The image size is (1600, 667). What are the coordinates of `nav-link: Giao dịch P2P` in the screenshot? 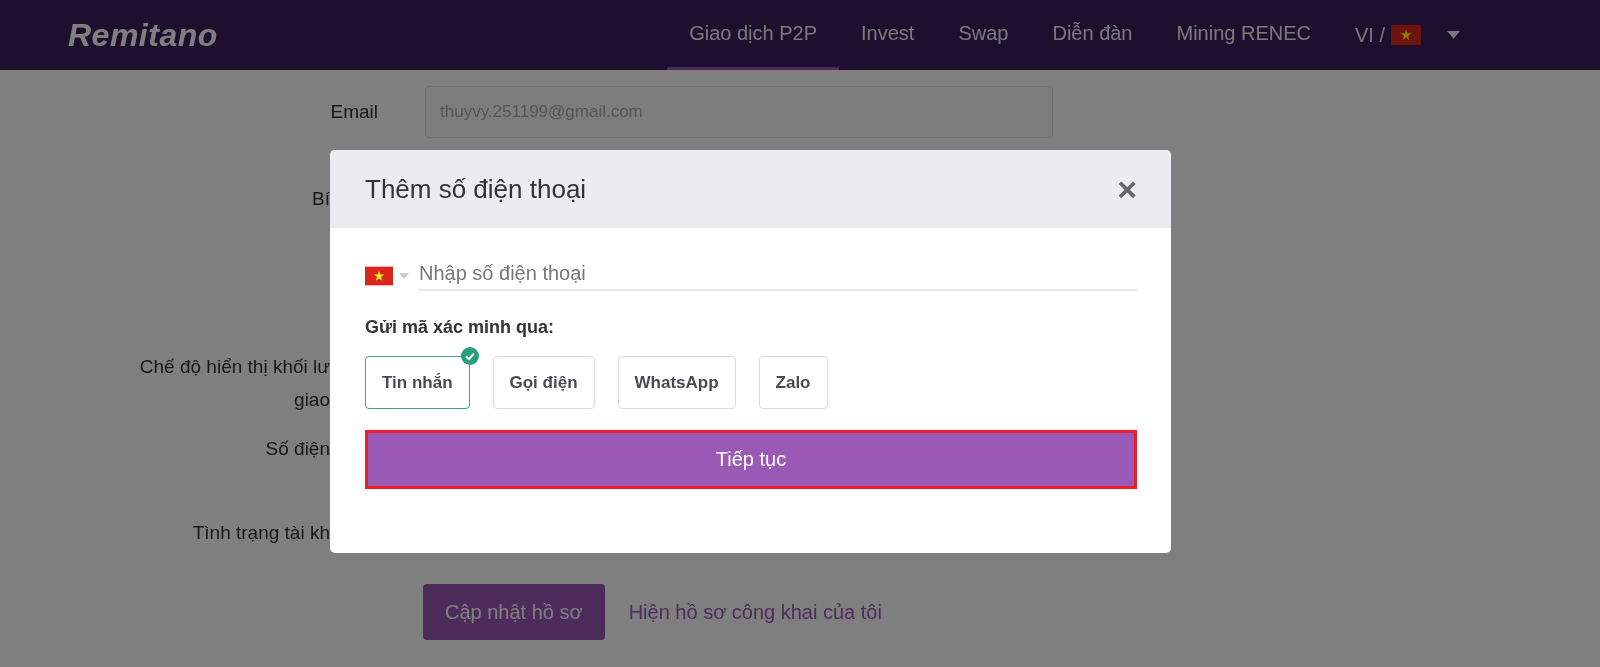 It's located at (753, 35).